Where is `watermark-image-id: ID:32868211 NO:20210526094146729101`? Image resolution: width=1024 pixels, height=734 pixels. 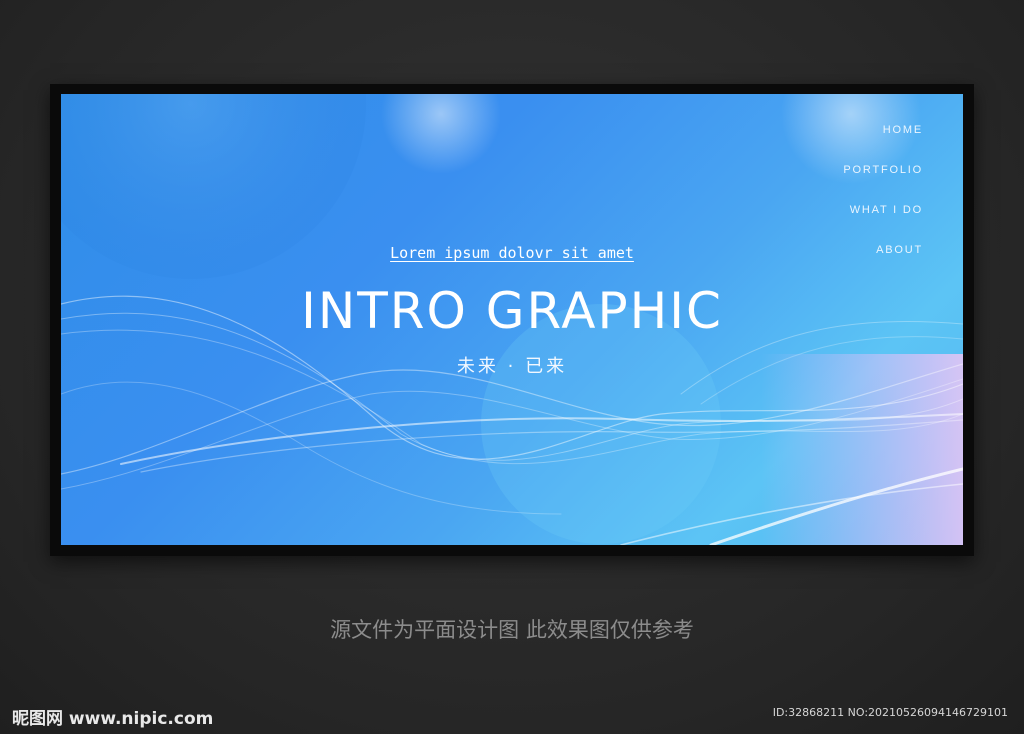
watermark-image-id: ID:32868211 NO:20210526094146729101 is located at coordinates (890, 712).